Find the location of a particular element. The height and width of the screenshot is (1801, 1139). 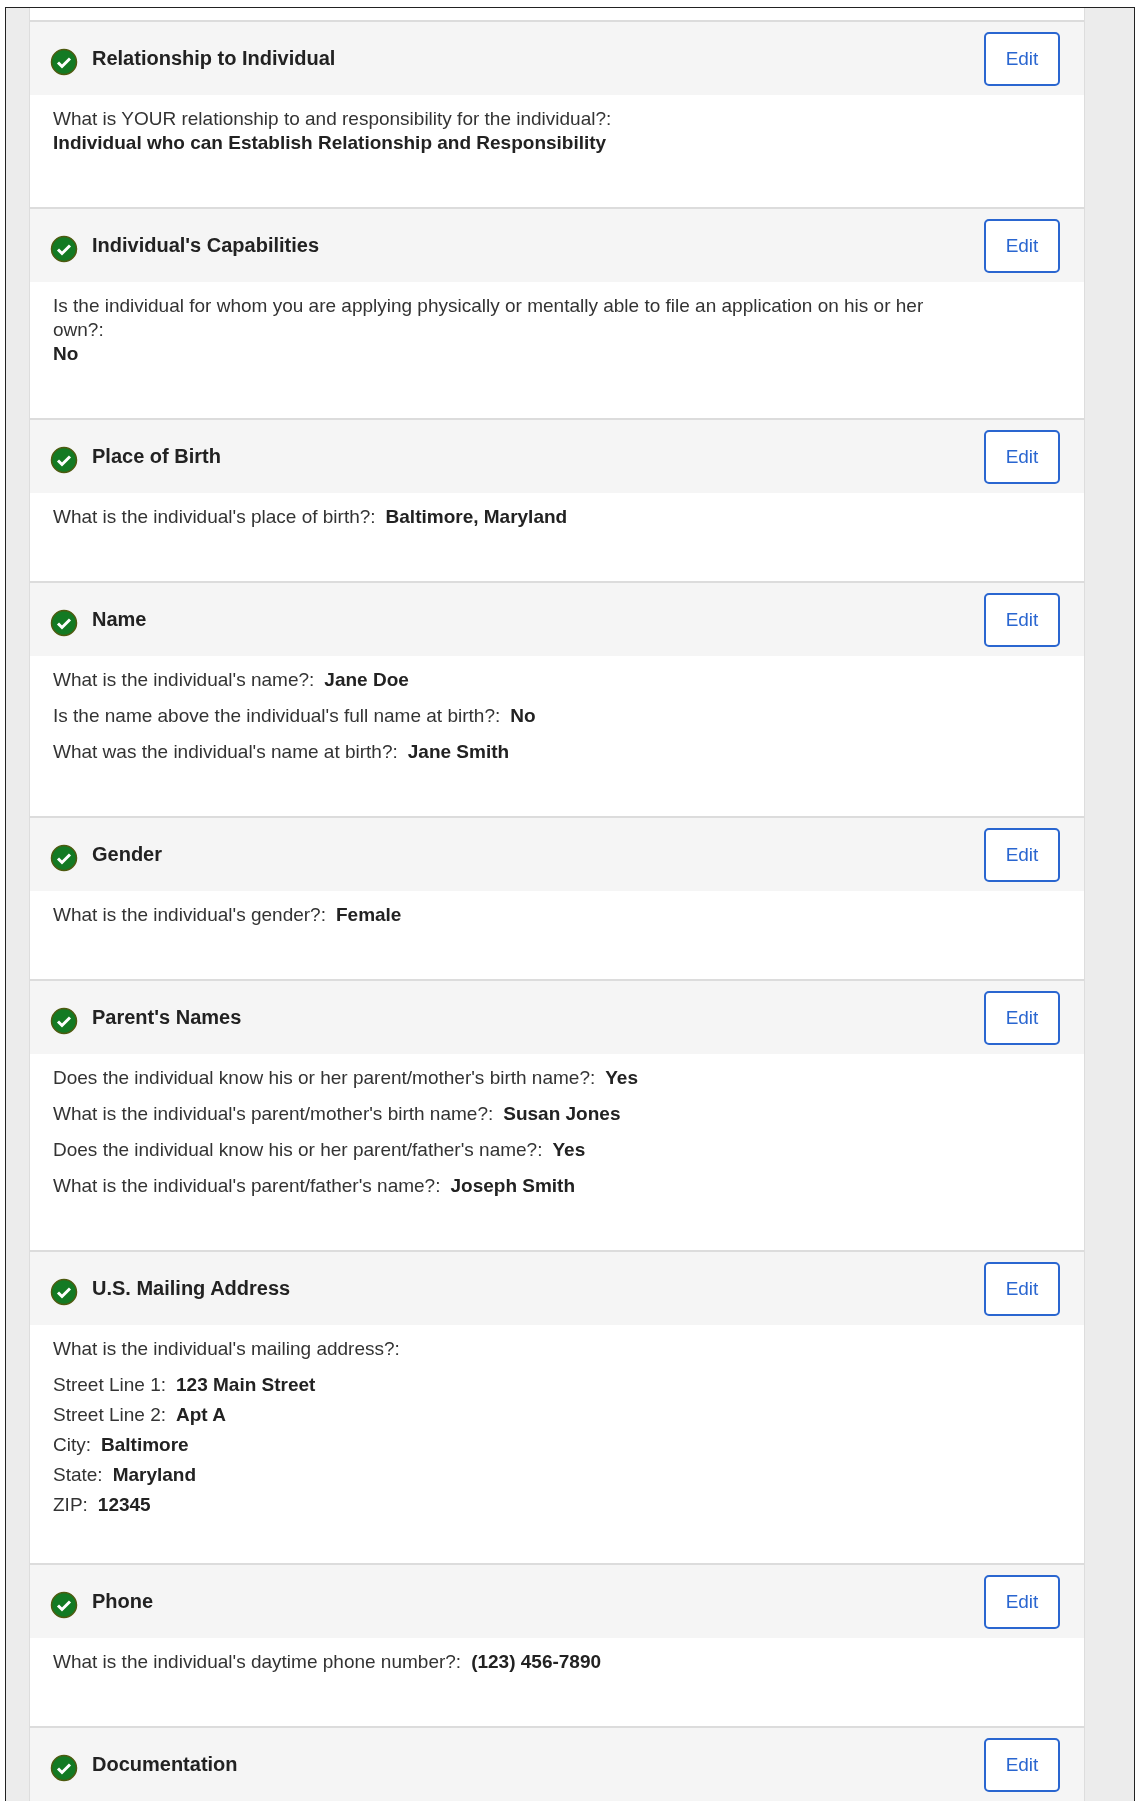

question-label: What is YOUR relationship to and responsibility for the individual?: is located at coordinates (332, 119).